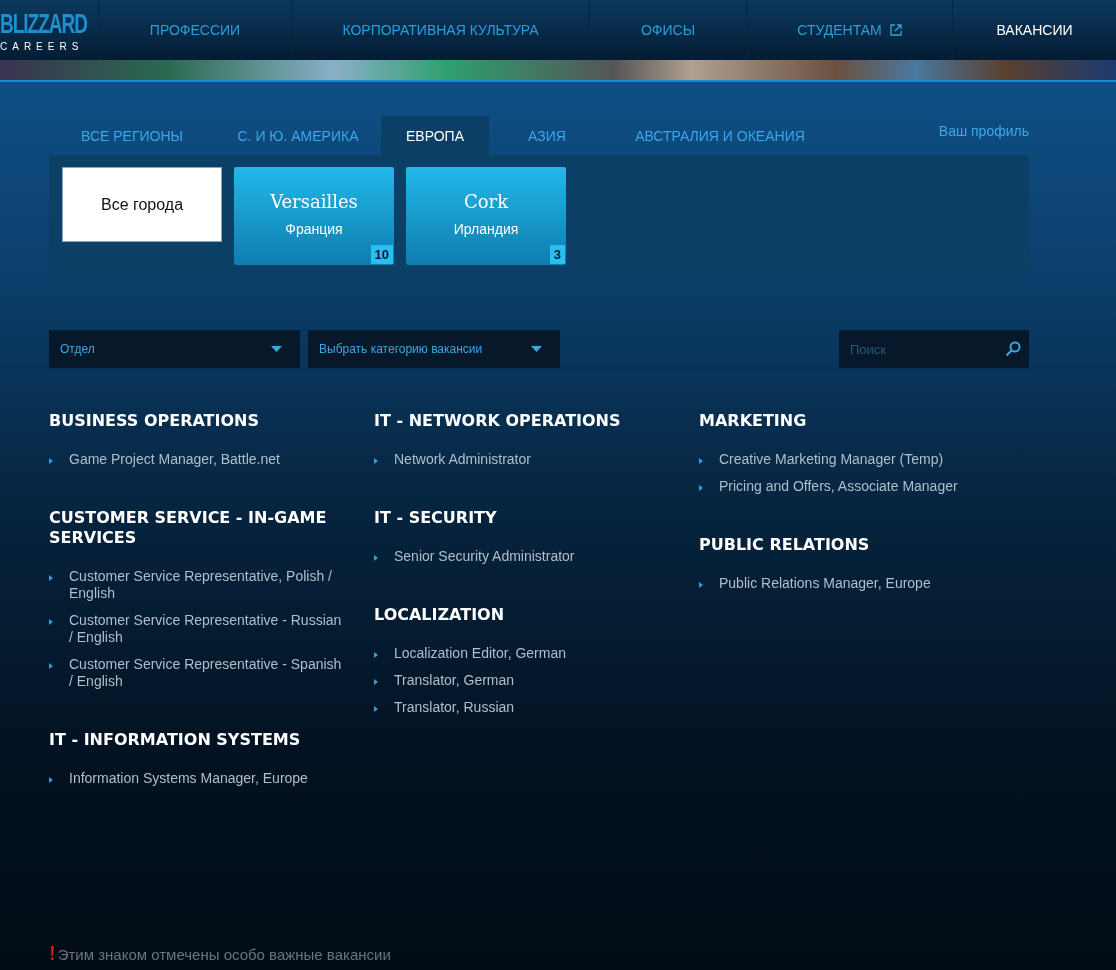  I want to click on job-link: Translator, Russian, so click(454, 707).